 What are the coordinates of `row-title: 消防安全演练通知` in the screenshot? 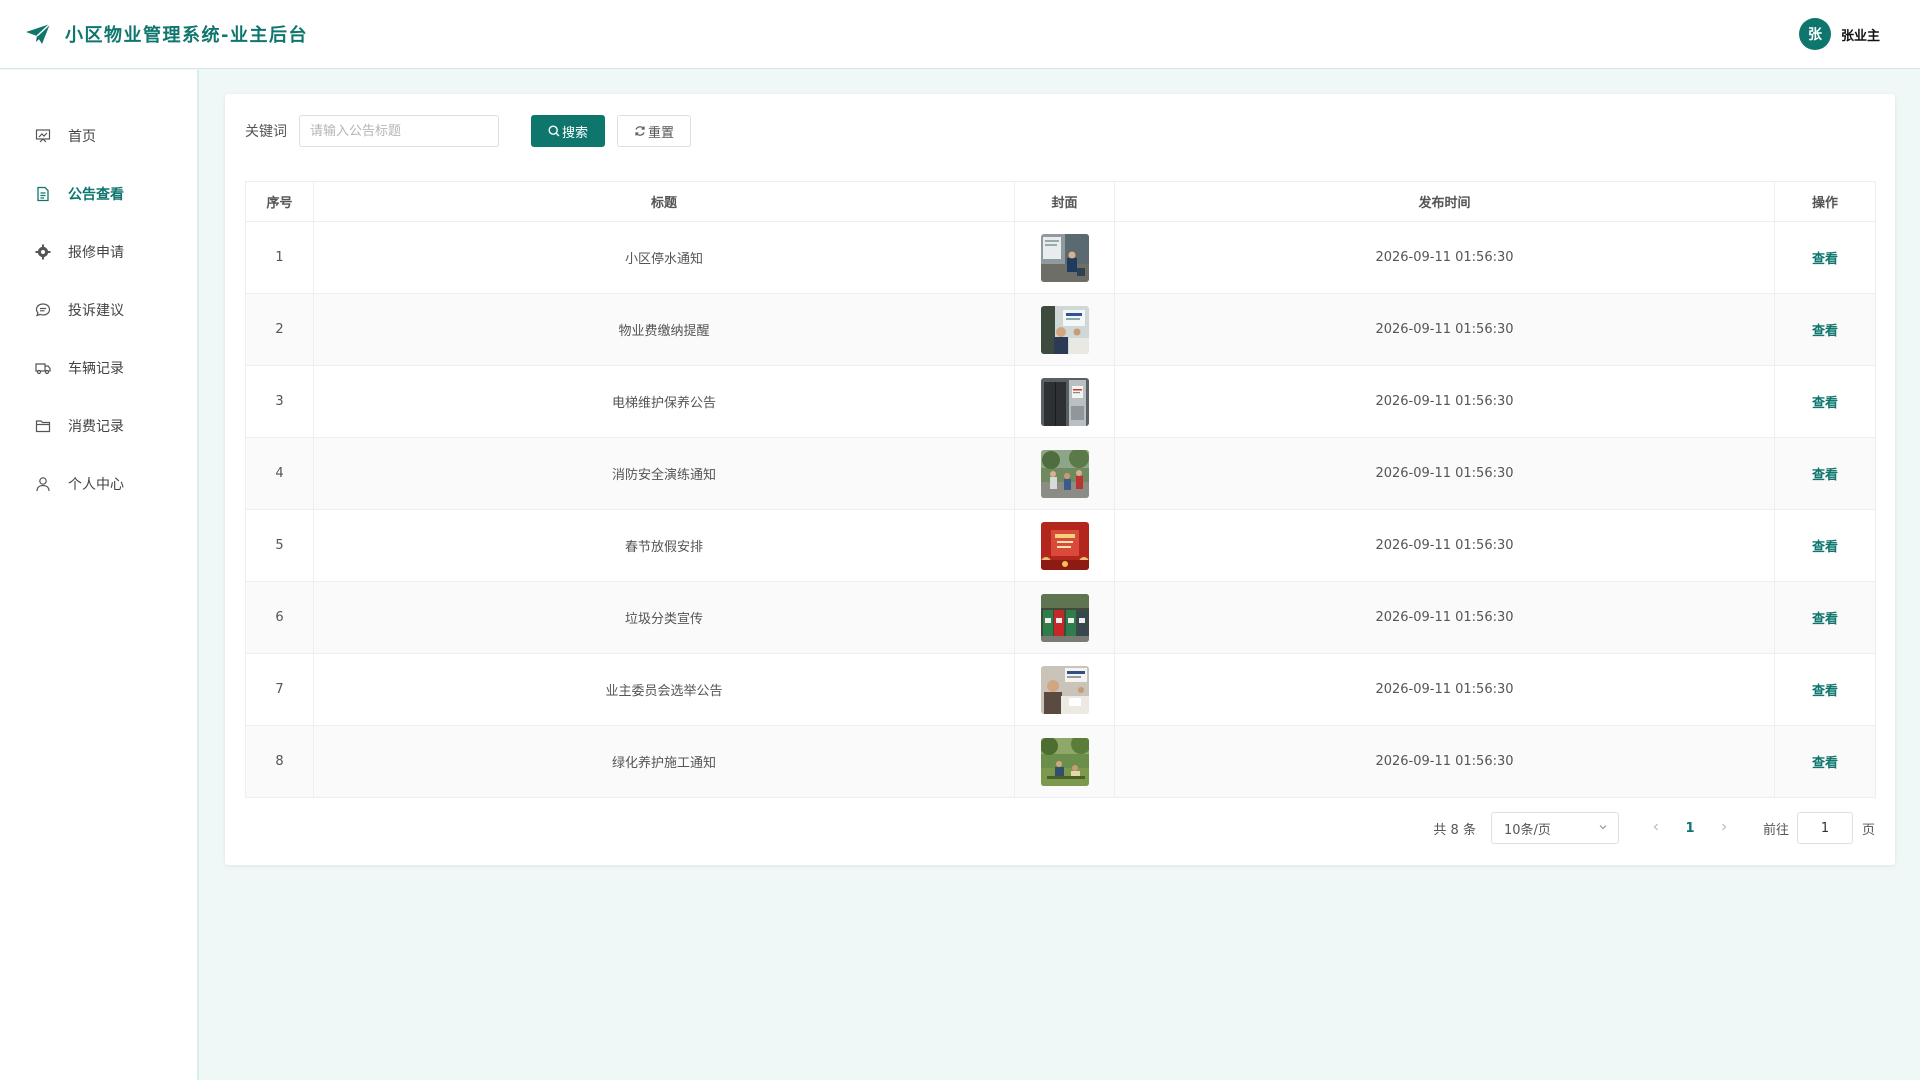 It's located at (664, 473).